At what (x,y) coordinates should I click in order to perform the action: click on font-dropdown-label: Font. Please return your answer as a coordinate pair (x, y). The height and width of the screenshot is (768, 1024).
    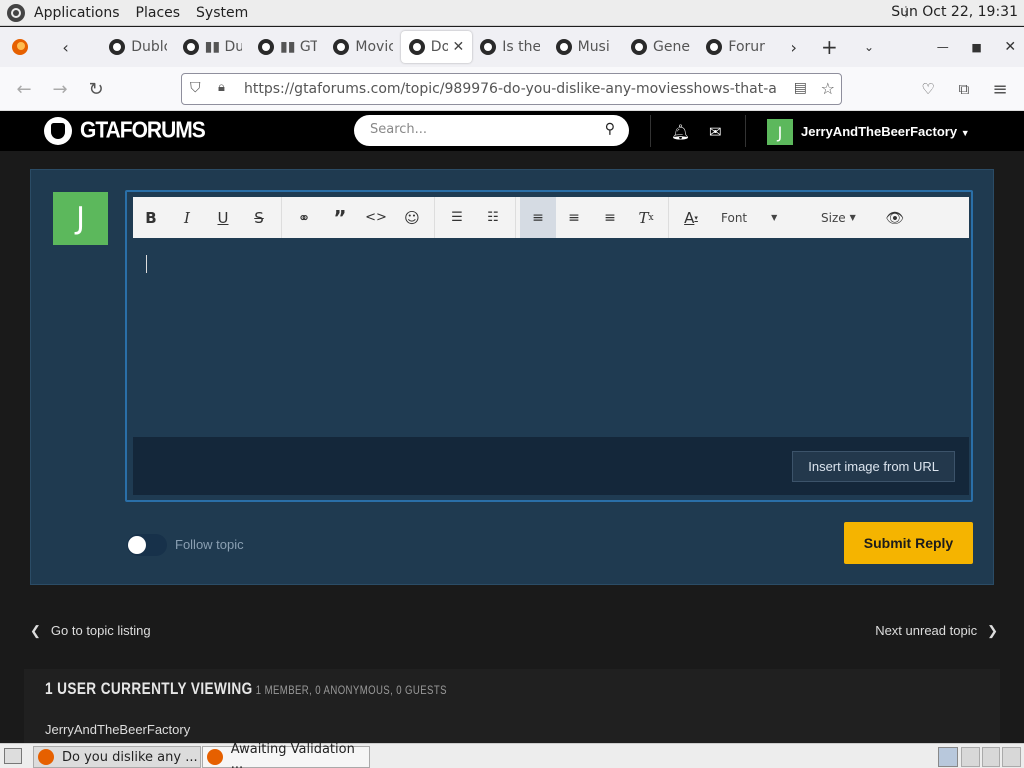
    Looking at the image, I should click on (734, 217).